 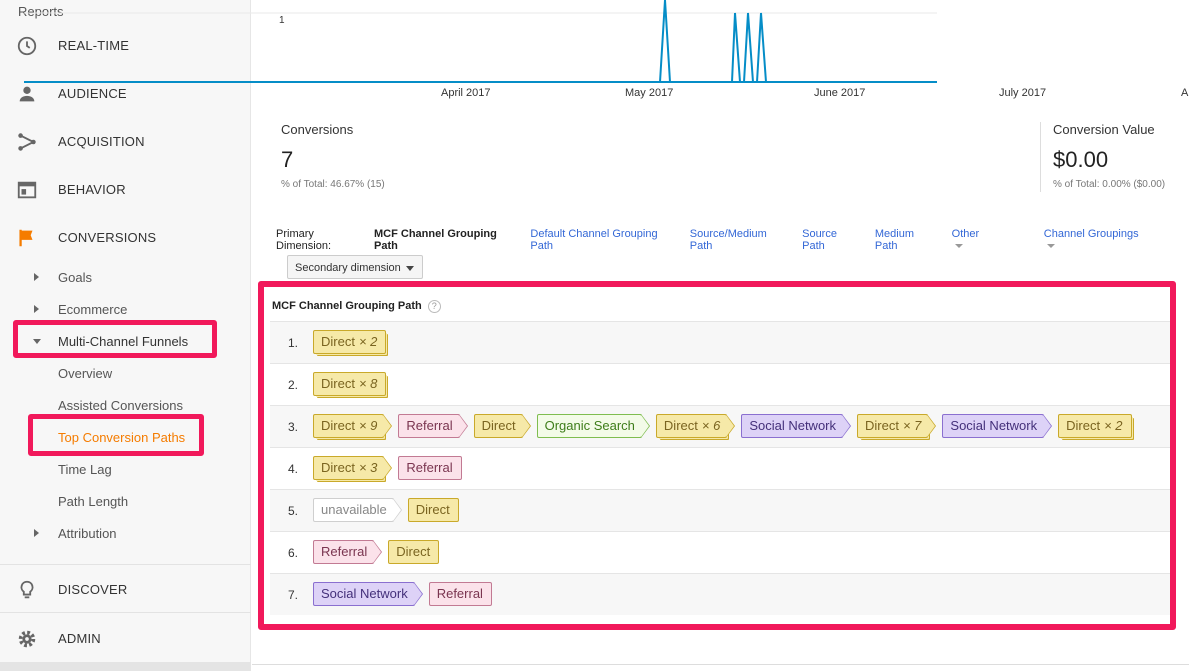 What do you see at coordinates (1081, 159) in the screenshot?
I see `kpi-value: $0.00` at bounding box center [1081, 159].